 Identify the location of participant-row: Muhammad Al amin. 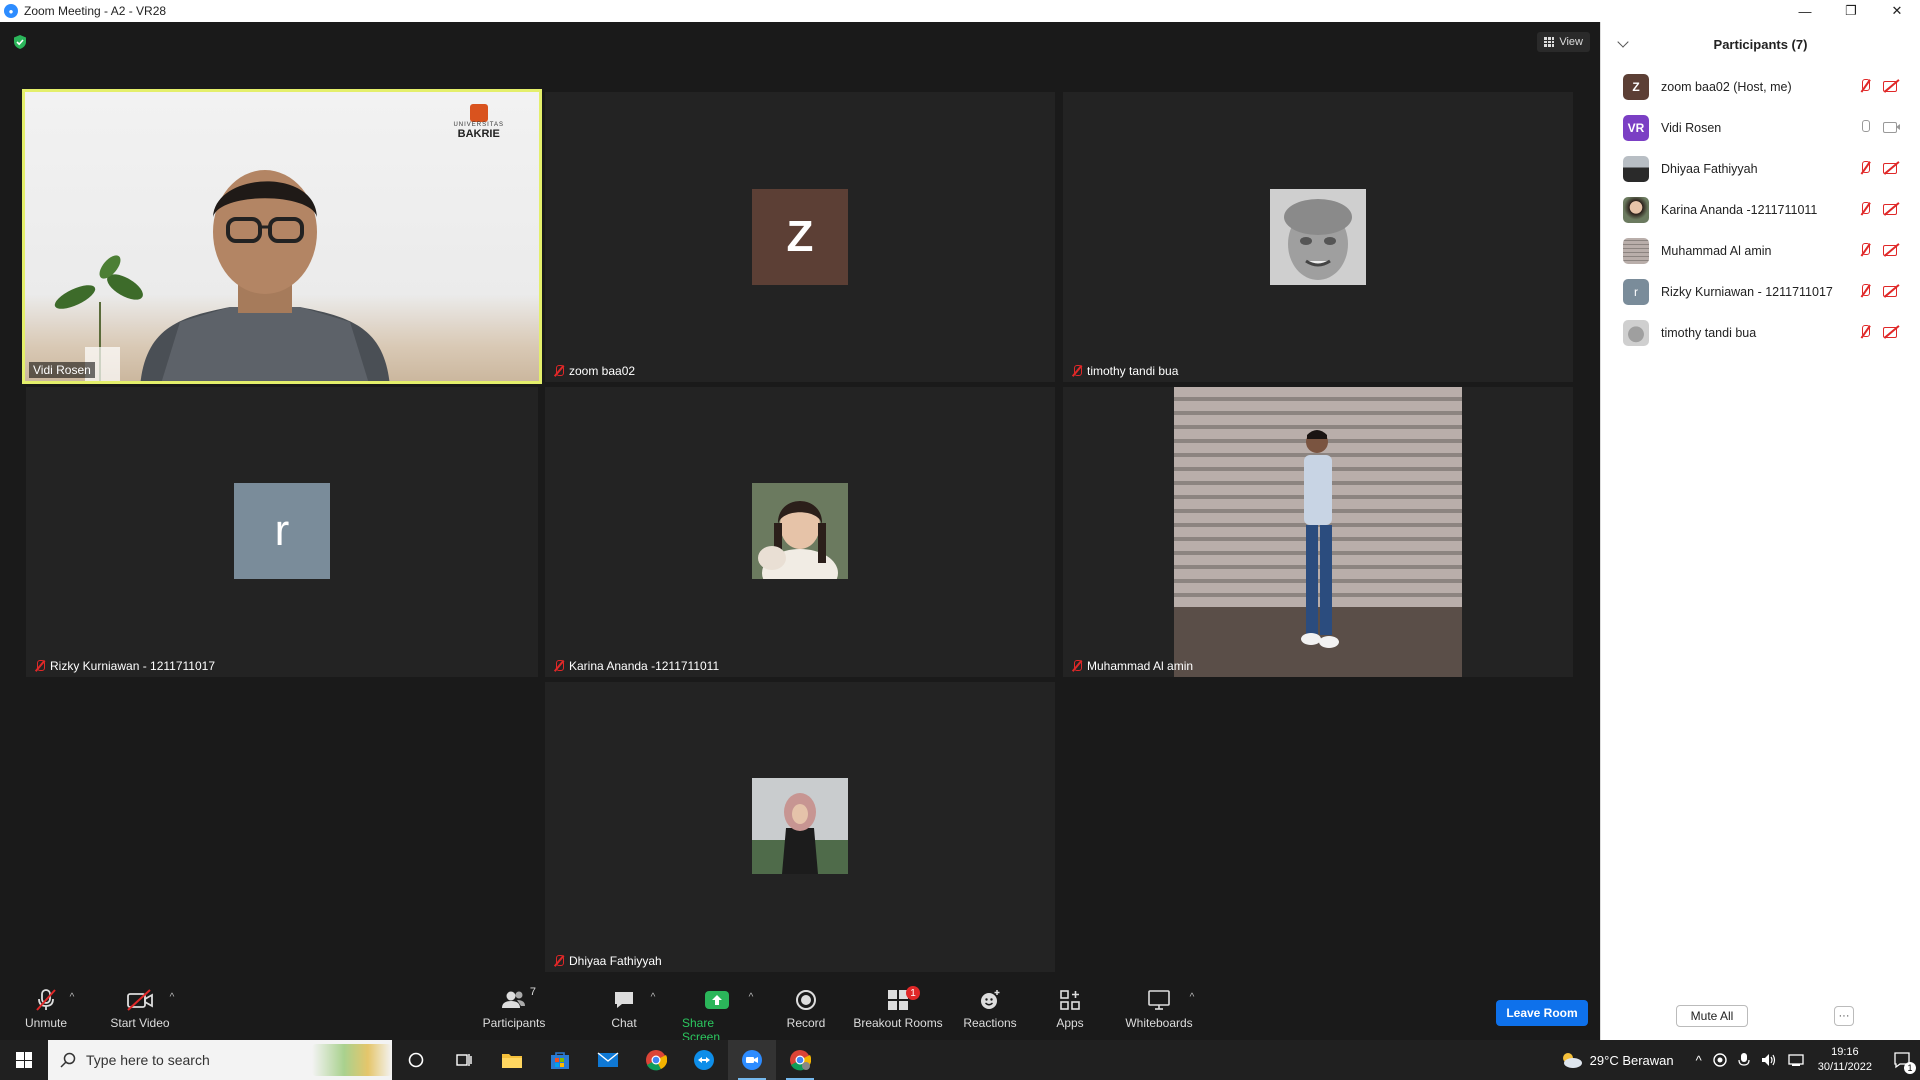
(1760, 250).